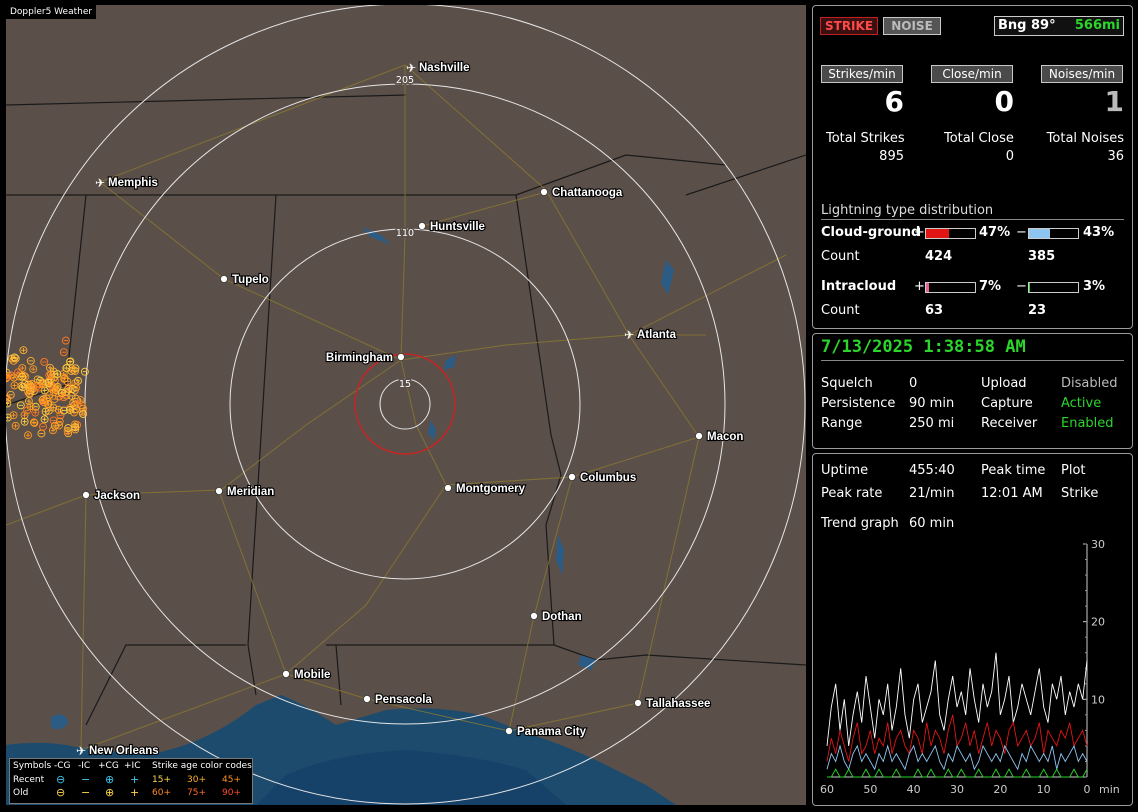 The image size is (1138, 812). What do you see at coordinates (972, 74) in the screenshot?
I see `close-per-min-label: Close/min` at bounding box center [972, 74].